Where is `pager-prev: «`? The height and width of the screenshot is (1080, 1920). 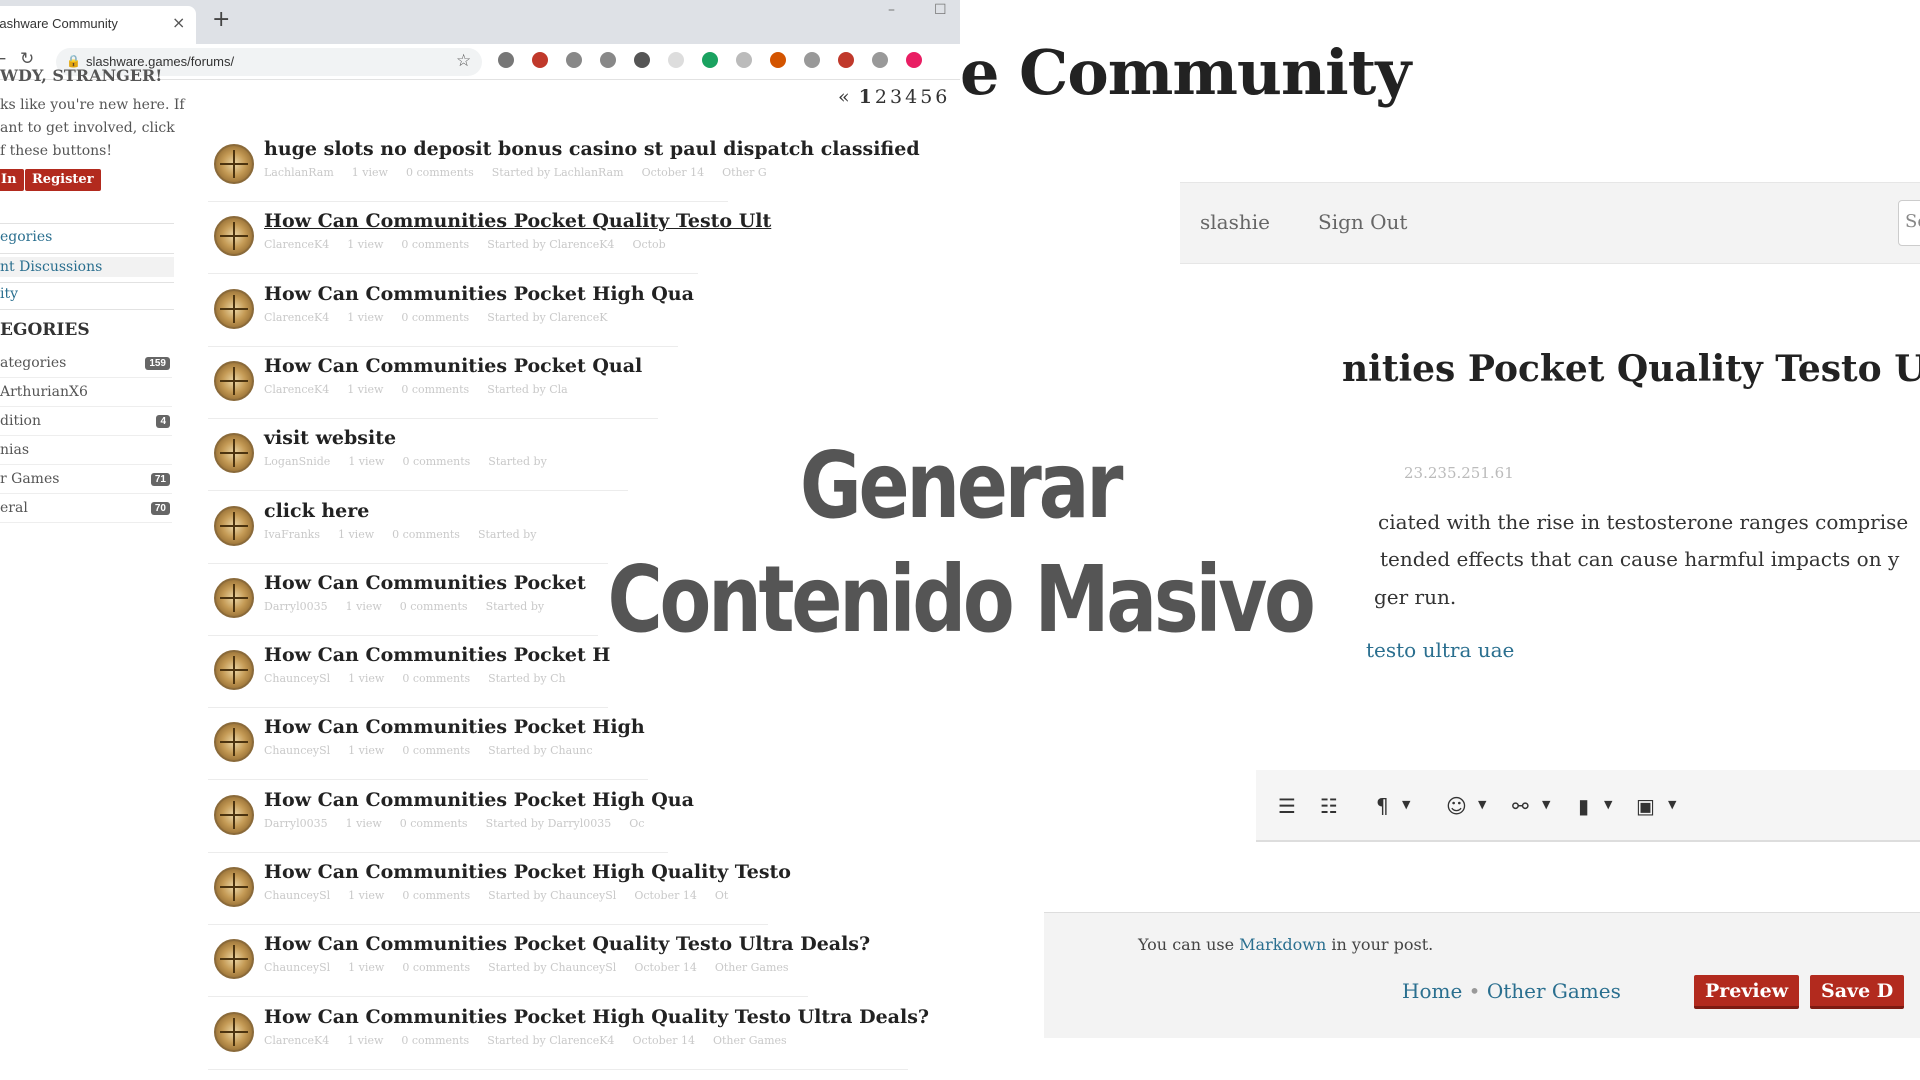
pager-prev: « is located at coordinates (844, 97).